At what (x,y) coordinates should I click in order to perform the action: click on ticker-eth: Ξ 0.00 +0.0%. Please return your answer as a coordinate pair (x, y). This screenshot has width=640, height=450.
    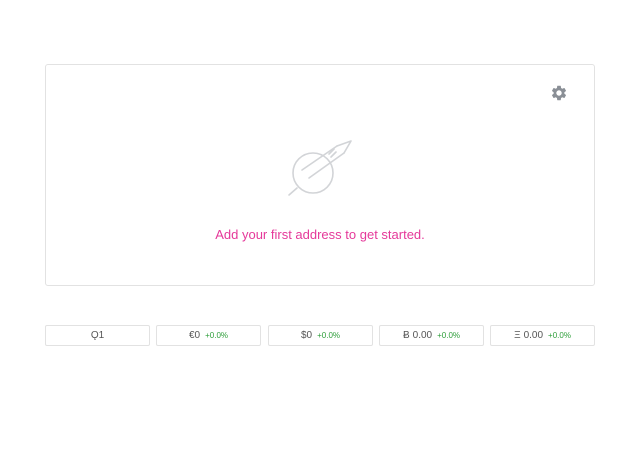
    Looking at the image, I should click on (542, 335).